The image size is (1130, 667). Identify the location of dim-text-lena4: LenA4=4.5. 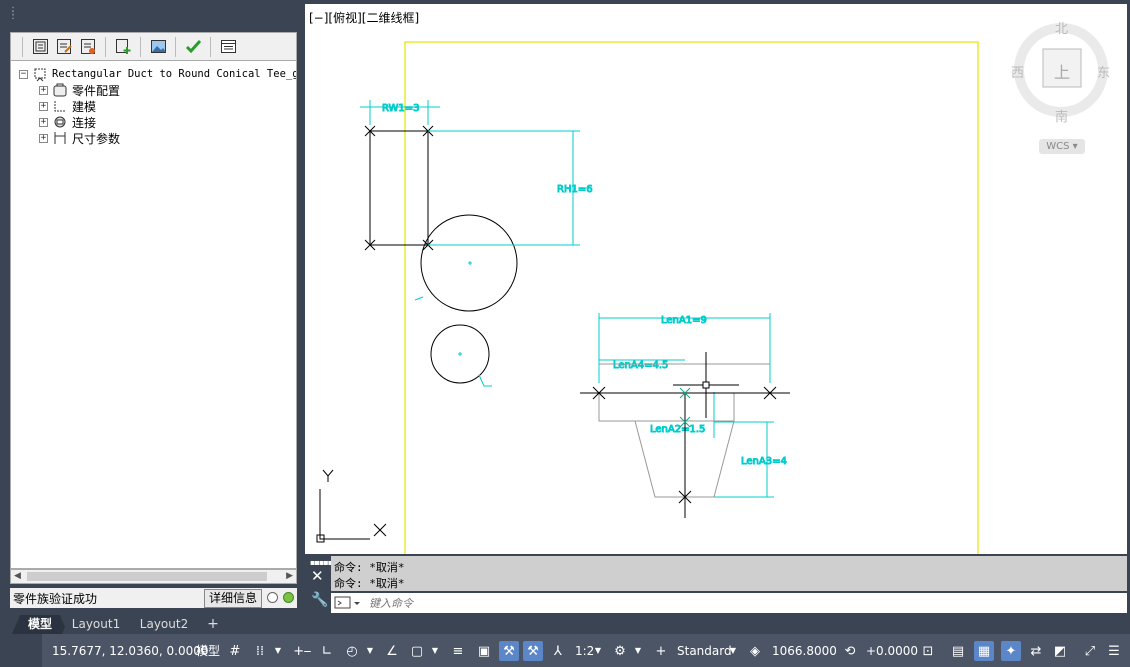
(640, 365).